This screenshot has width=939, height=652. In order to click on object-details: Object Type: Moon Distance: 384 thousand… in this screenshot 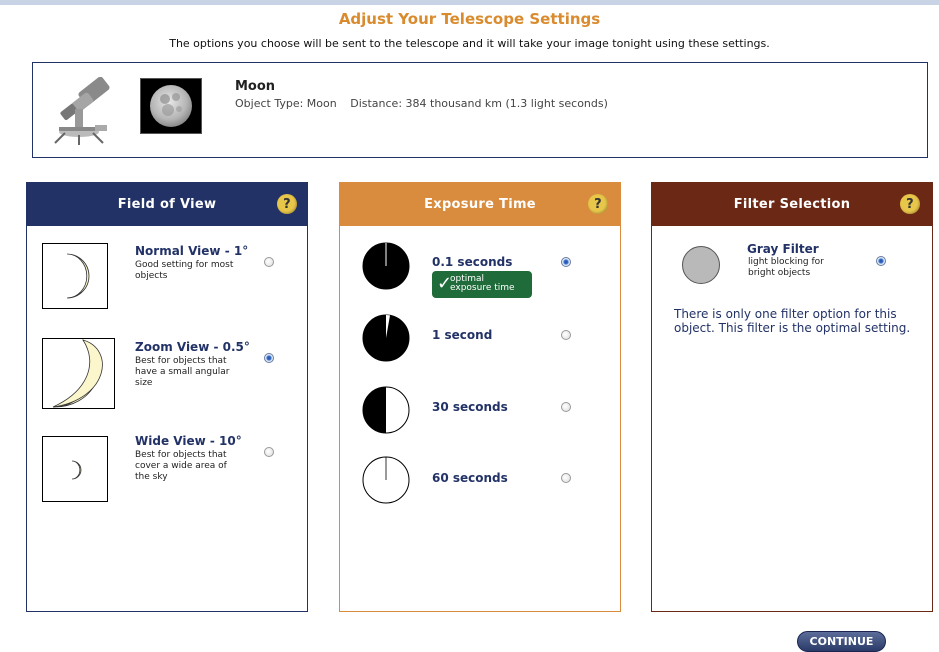, I will do `click(426, 103)`.